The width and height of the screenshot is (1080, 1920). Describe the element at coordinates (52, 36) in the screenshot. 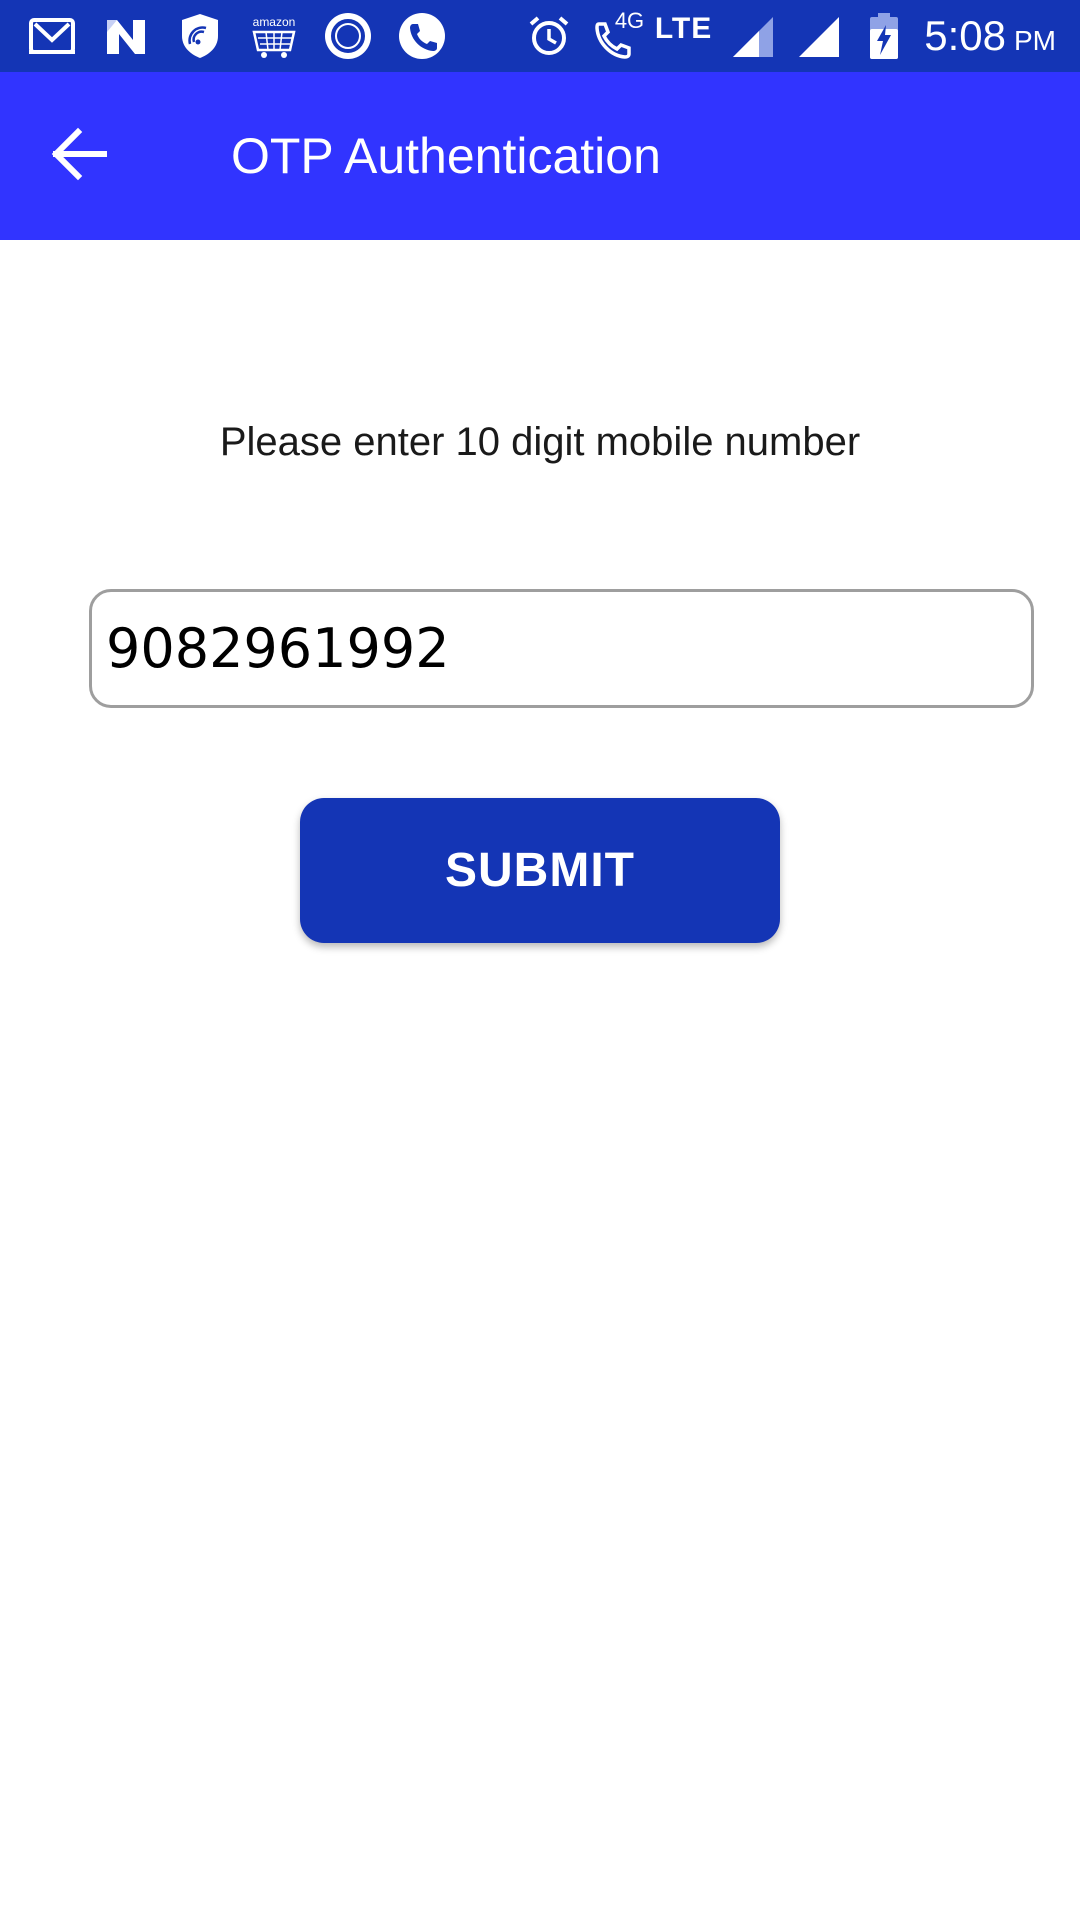

I see `gmail-icon` at that location.